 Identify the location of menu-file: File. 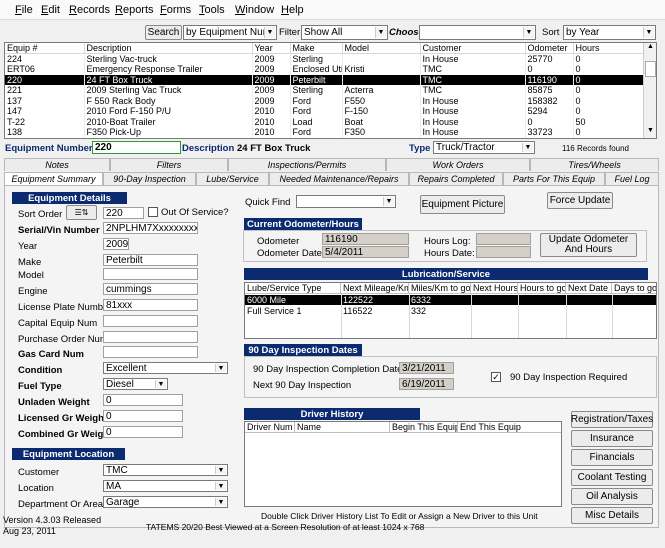
(24, 10).